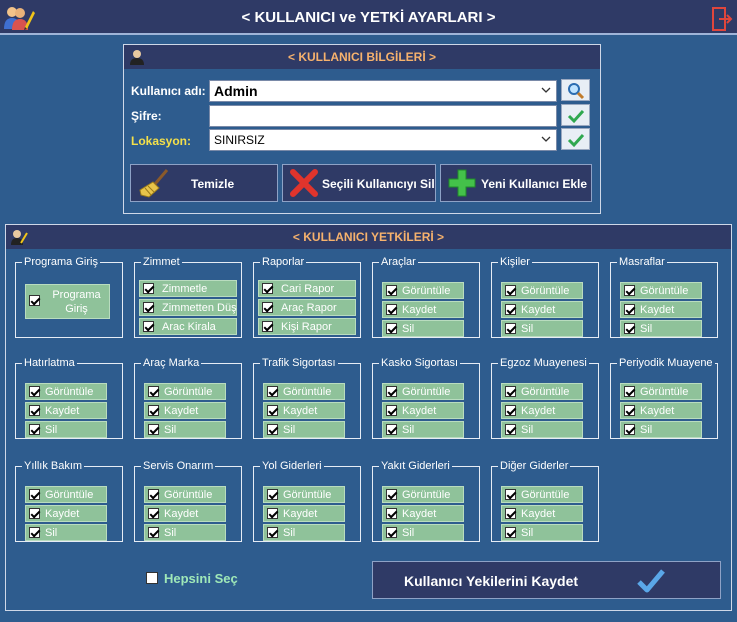 This screenshot has width=737, height=622. I want to click on username-select: Admin, so click(383, 91).